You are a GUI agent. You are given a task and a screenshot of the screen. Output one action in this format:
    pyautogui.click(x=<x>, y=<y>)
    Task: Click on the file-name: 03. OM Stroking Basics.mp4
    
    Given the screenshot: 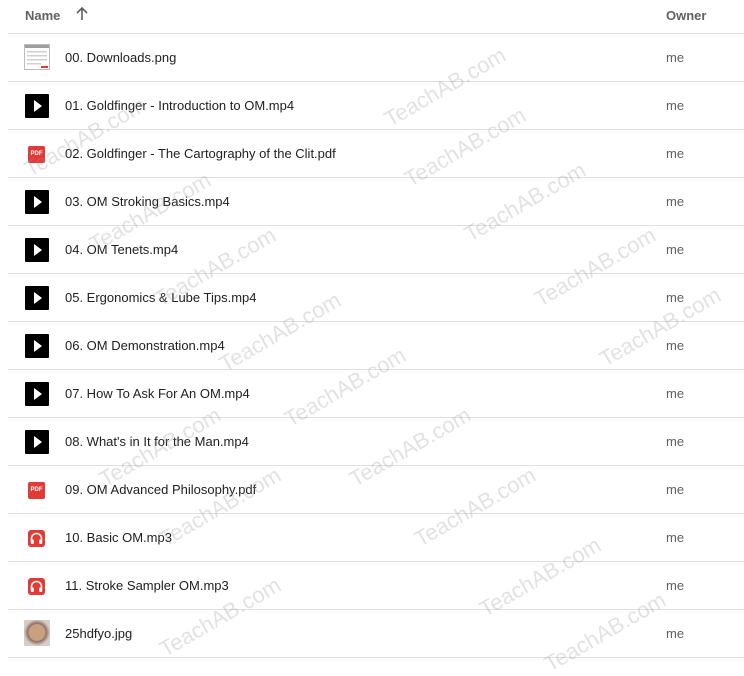 What is the action you would take?
    pyautogui.click(x=147, y=201)
    